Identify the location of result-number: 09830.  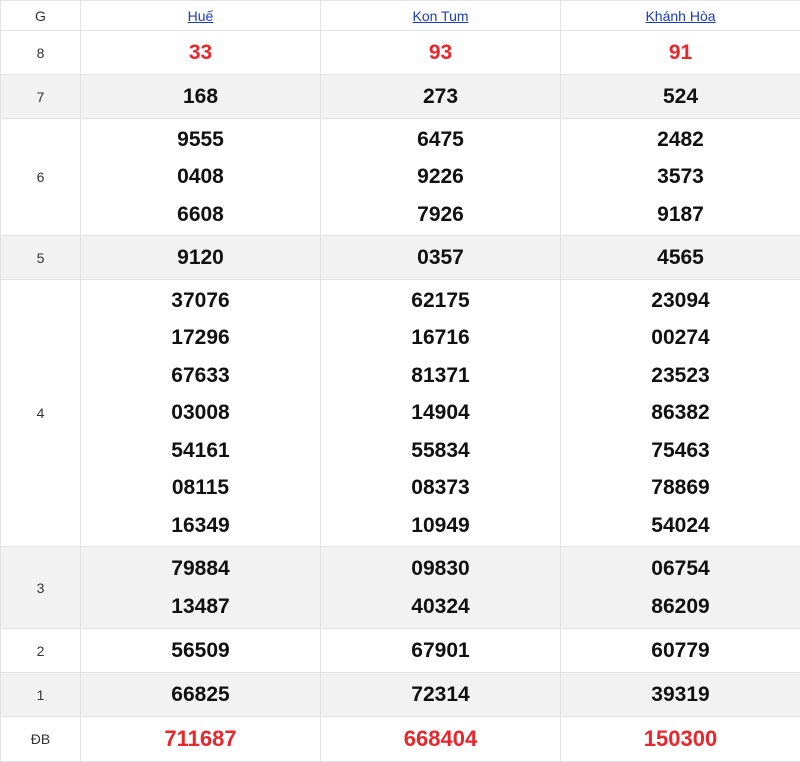
(440, 569).